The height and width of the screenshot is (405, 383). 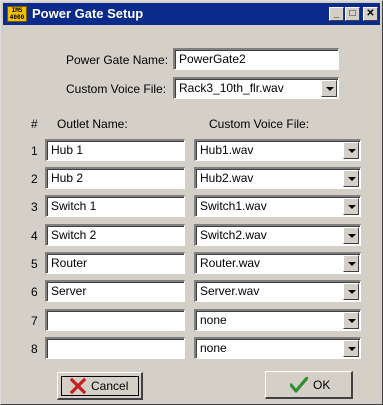 What do you see at coordinates (299, 385) in the screenshot?
I see `green-check-icon` at bounding box center [299, 385].